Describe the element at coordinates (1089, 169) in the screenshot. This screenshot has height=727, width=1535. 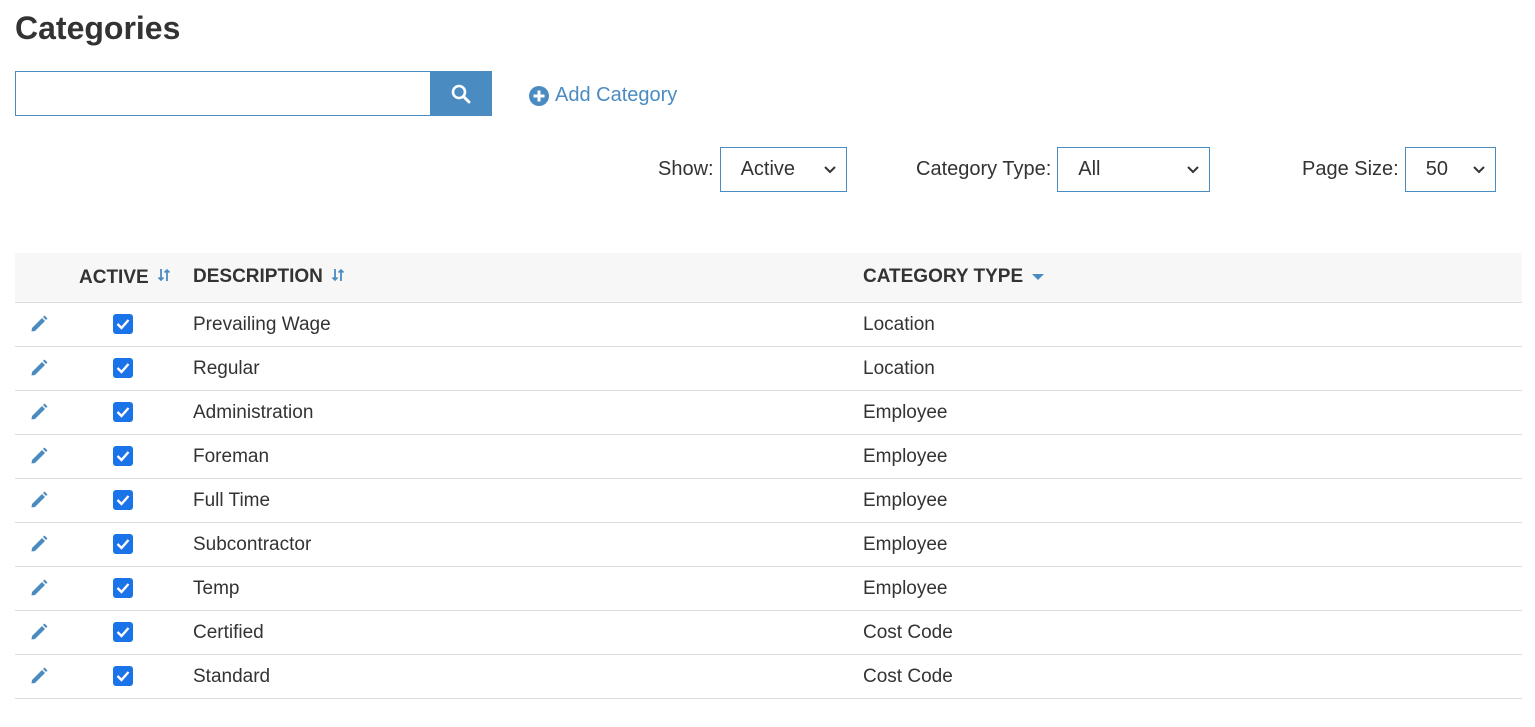
I see `category-type-selected-value: All` at that location.